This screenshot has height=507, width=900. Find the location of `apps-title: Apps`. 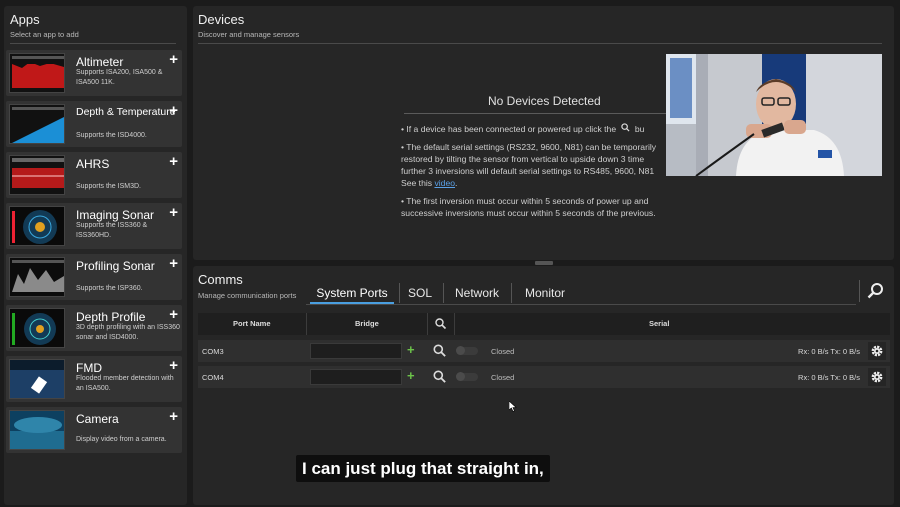

apps-title: Apps is located at coordinates (25, 19).